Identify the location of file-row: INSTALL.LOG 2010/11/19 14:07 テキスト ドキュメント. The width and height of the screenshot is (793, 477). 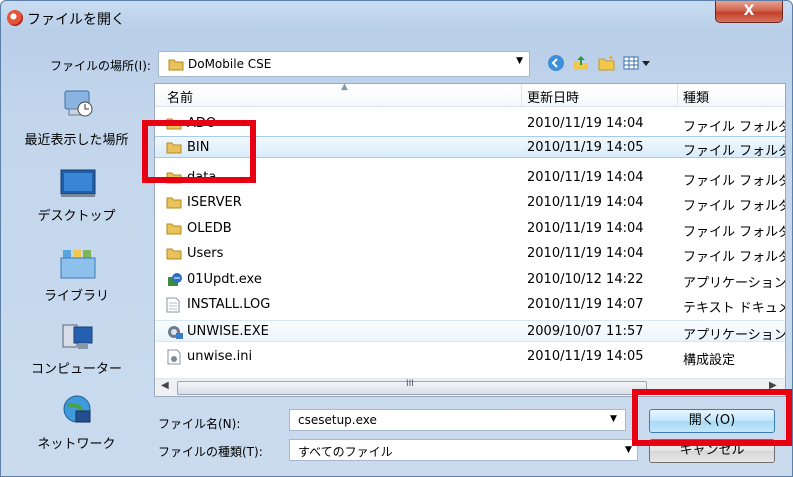
(470, 305).